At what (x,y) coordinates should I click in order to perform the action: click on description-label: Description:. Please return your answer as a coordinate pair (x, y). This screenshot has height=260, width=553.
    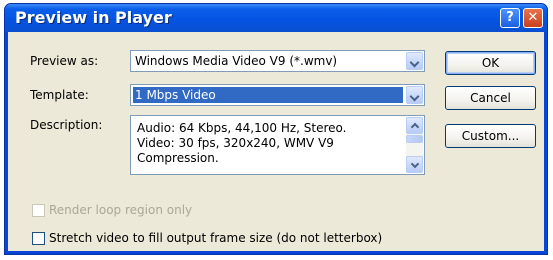
    Looking at the image, I should click on (66, 125).